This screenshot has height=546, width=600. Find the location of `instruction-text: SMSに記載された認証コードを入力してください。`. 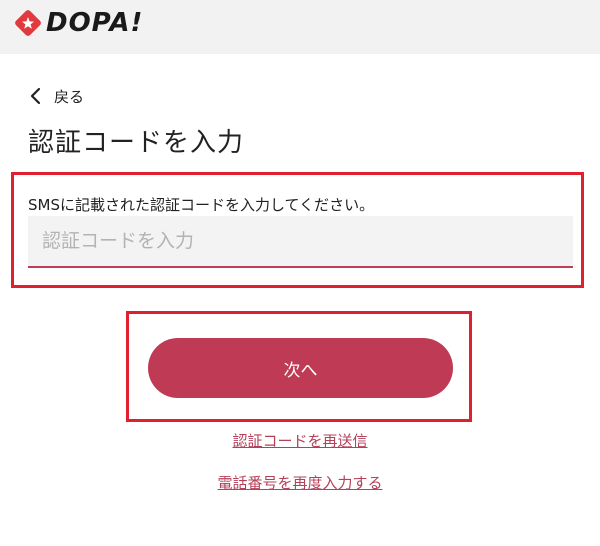

instruction-text: SMSに記載された認証コードを入力してください。 is located at coordinates (201, 205).